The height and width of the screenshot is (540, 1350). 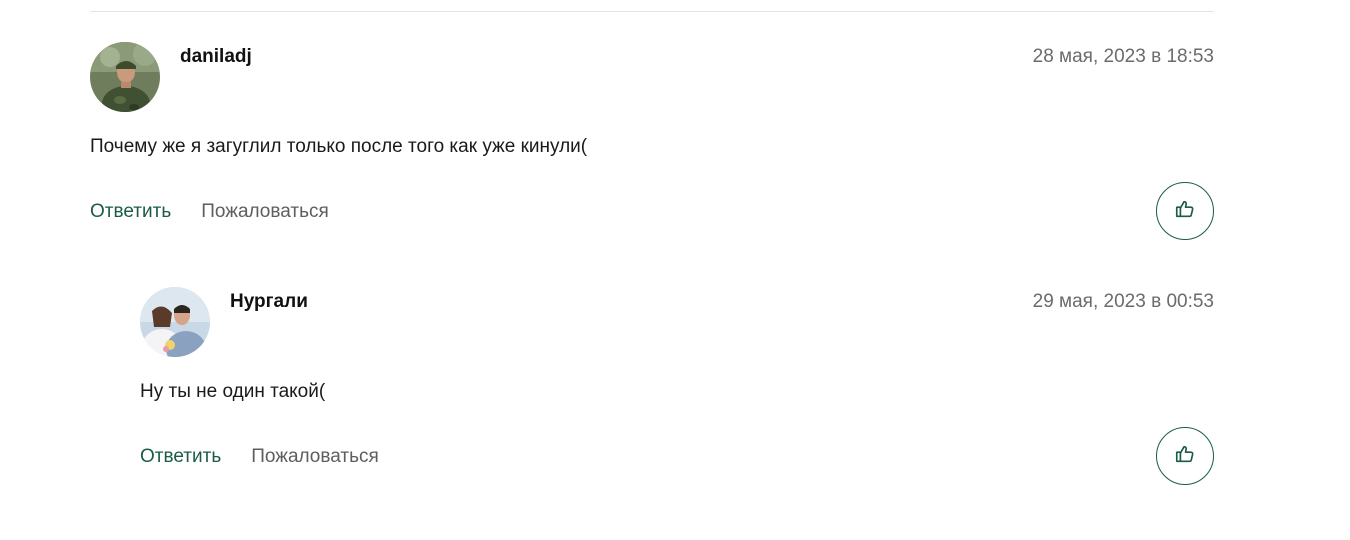 What do you see at coordinates (269, 302) in the screenshot?
I see `author-name: Нургали` at bounding box center [269, 302].